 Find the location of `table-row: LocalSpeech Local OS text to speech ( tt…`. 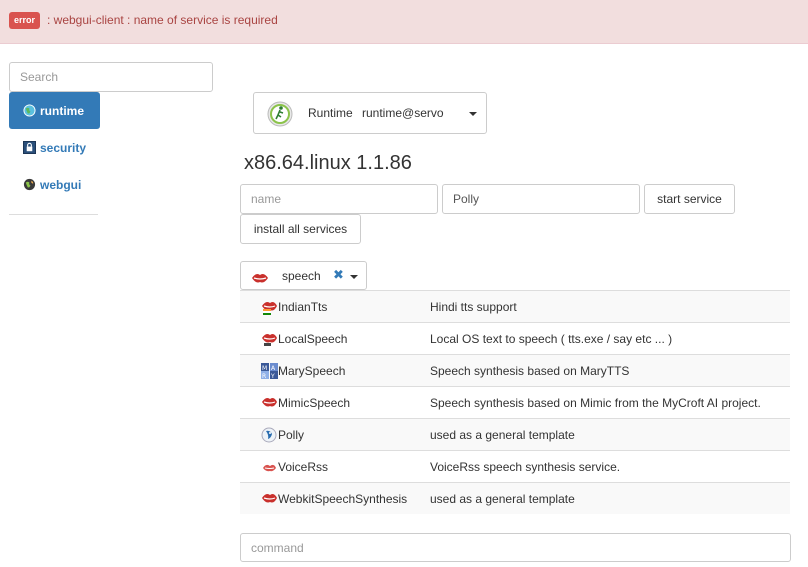

table-row: LocalSpeech Local OS text to speech ( tt… is located at coordinates (515, 338).